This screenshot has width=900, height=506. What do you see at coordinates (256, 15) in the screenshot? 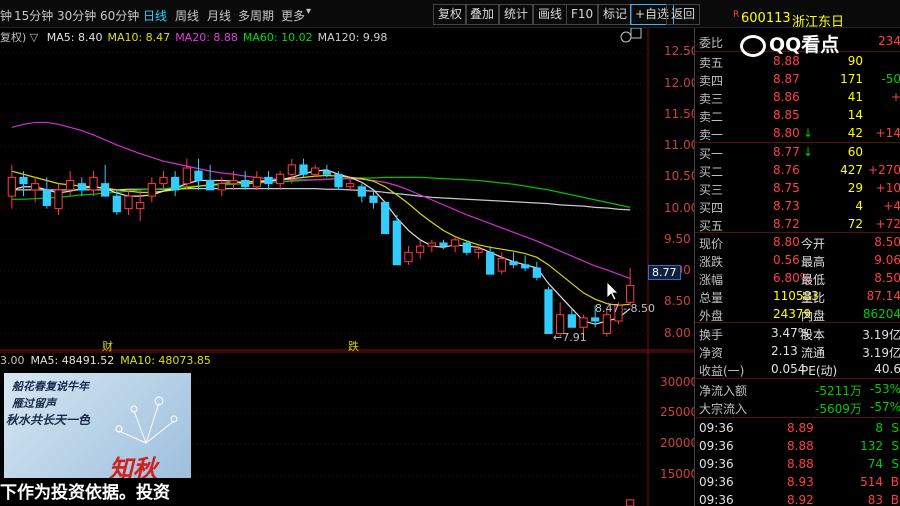
I see `period-tab-multi: 多周期` at bounding box center [256, 15].